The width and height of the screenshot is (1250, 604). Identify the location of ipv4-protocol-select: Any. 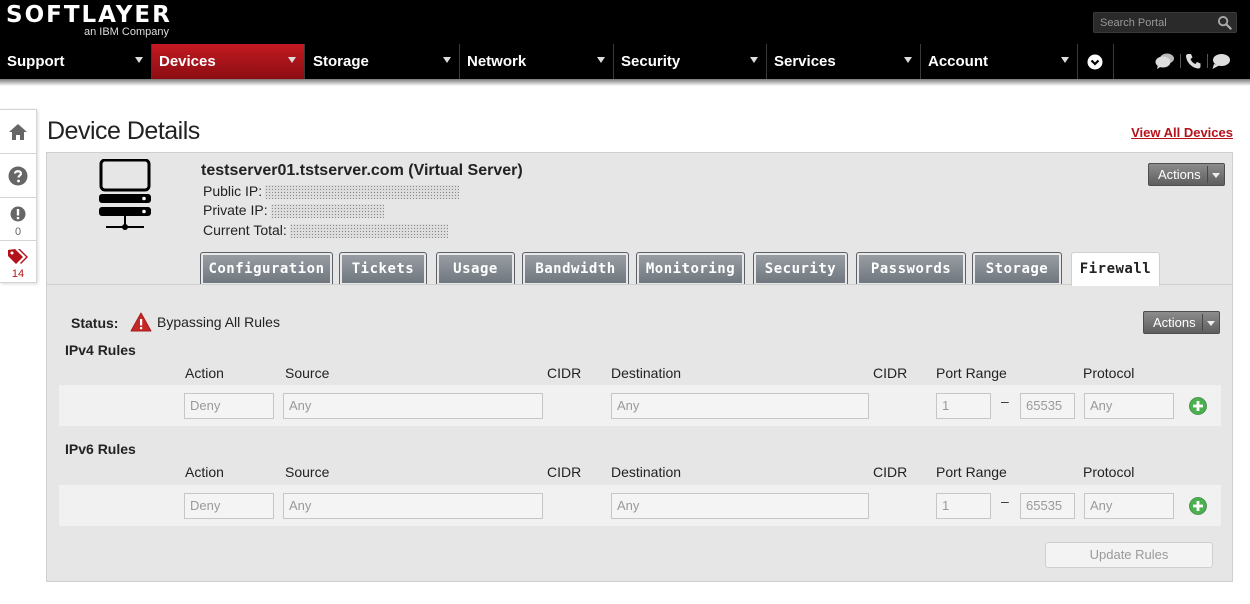
(1129, 406).